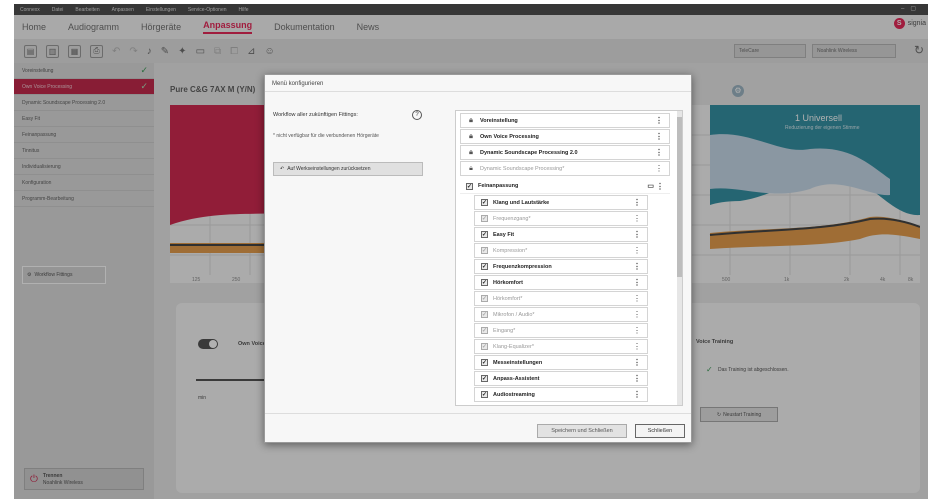 This screenshot has width=928, height=499. I want to click on folder-icon: ▭, so click(650, 186).